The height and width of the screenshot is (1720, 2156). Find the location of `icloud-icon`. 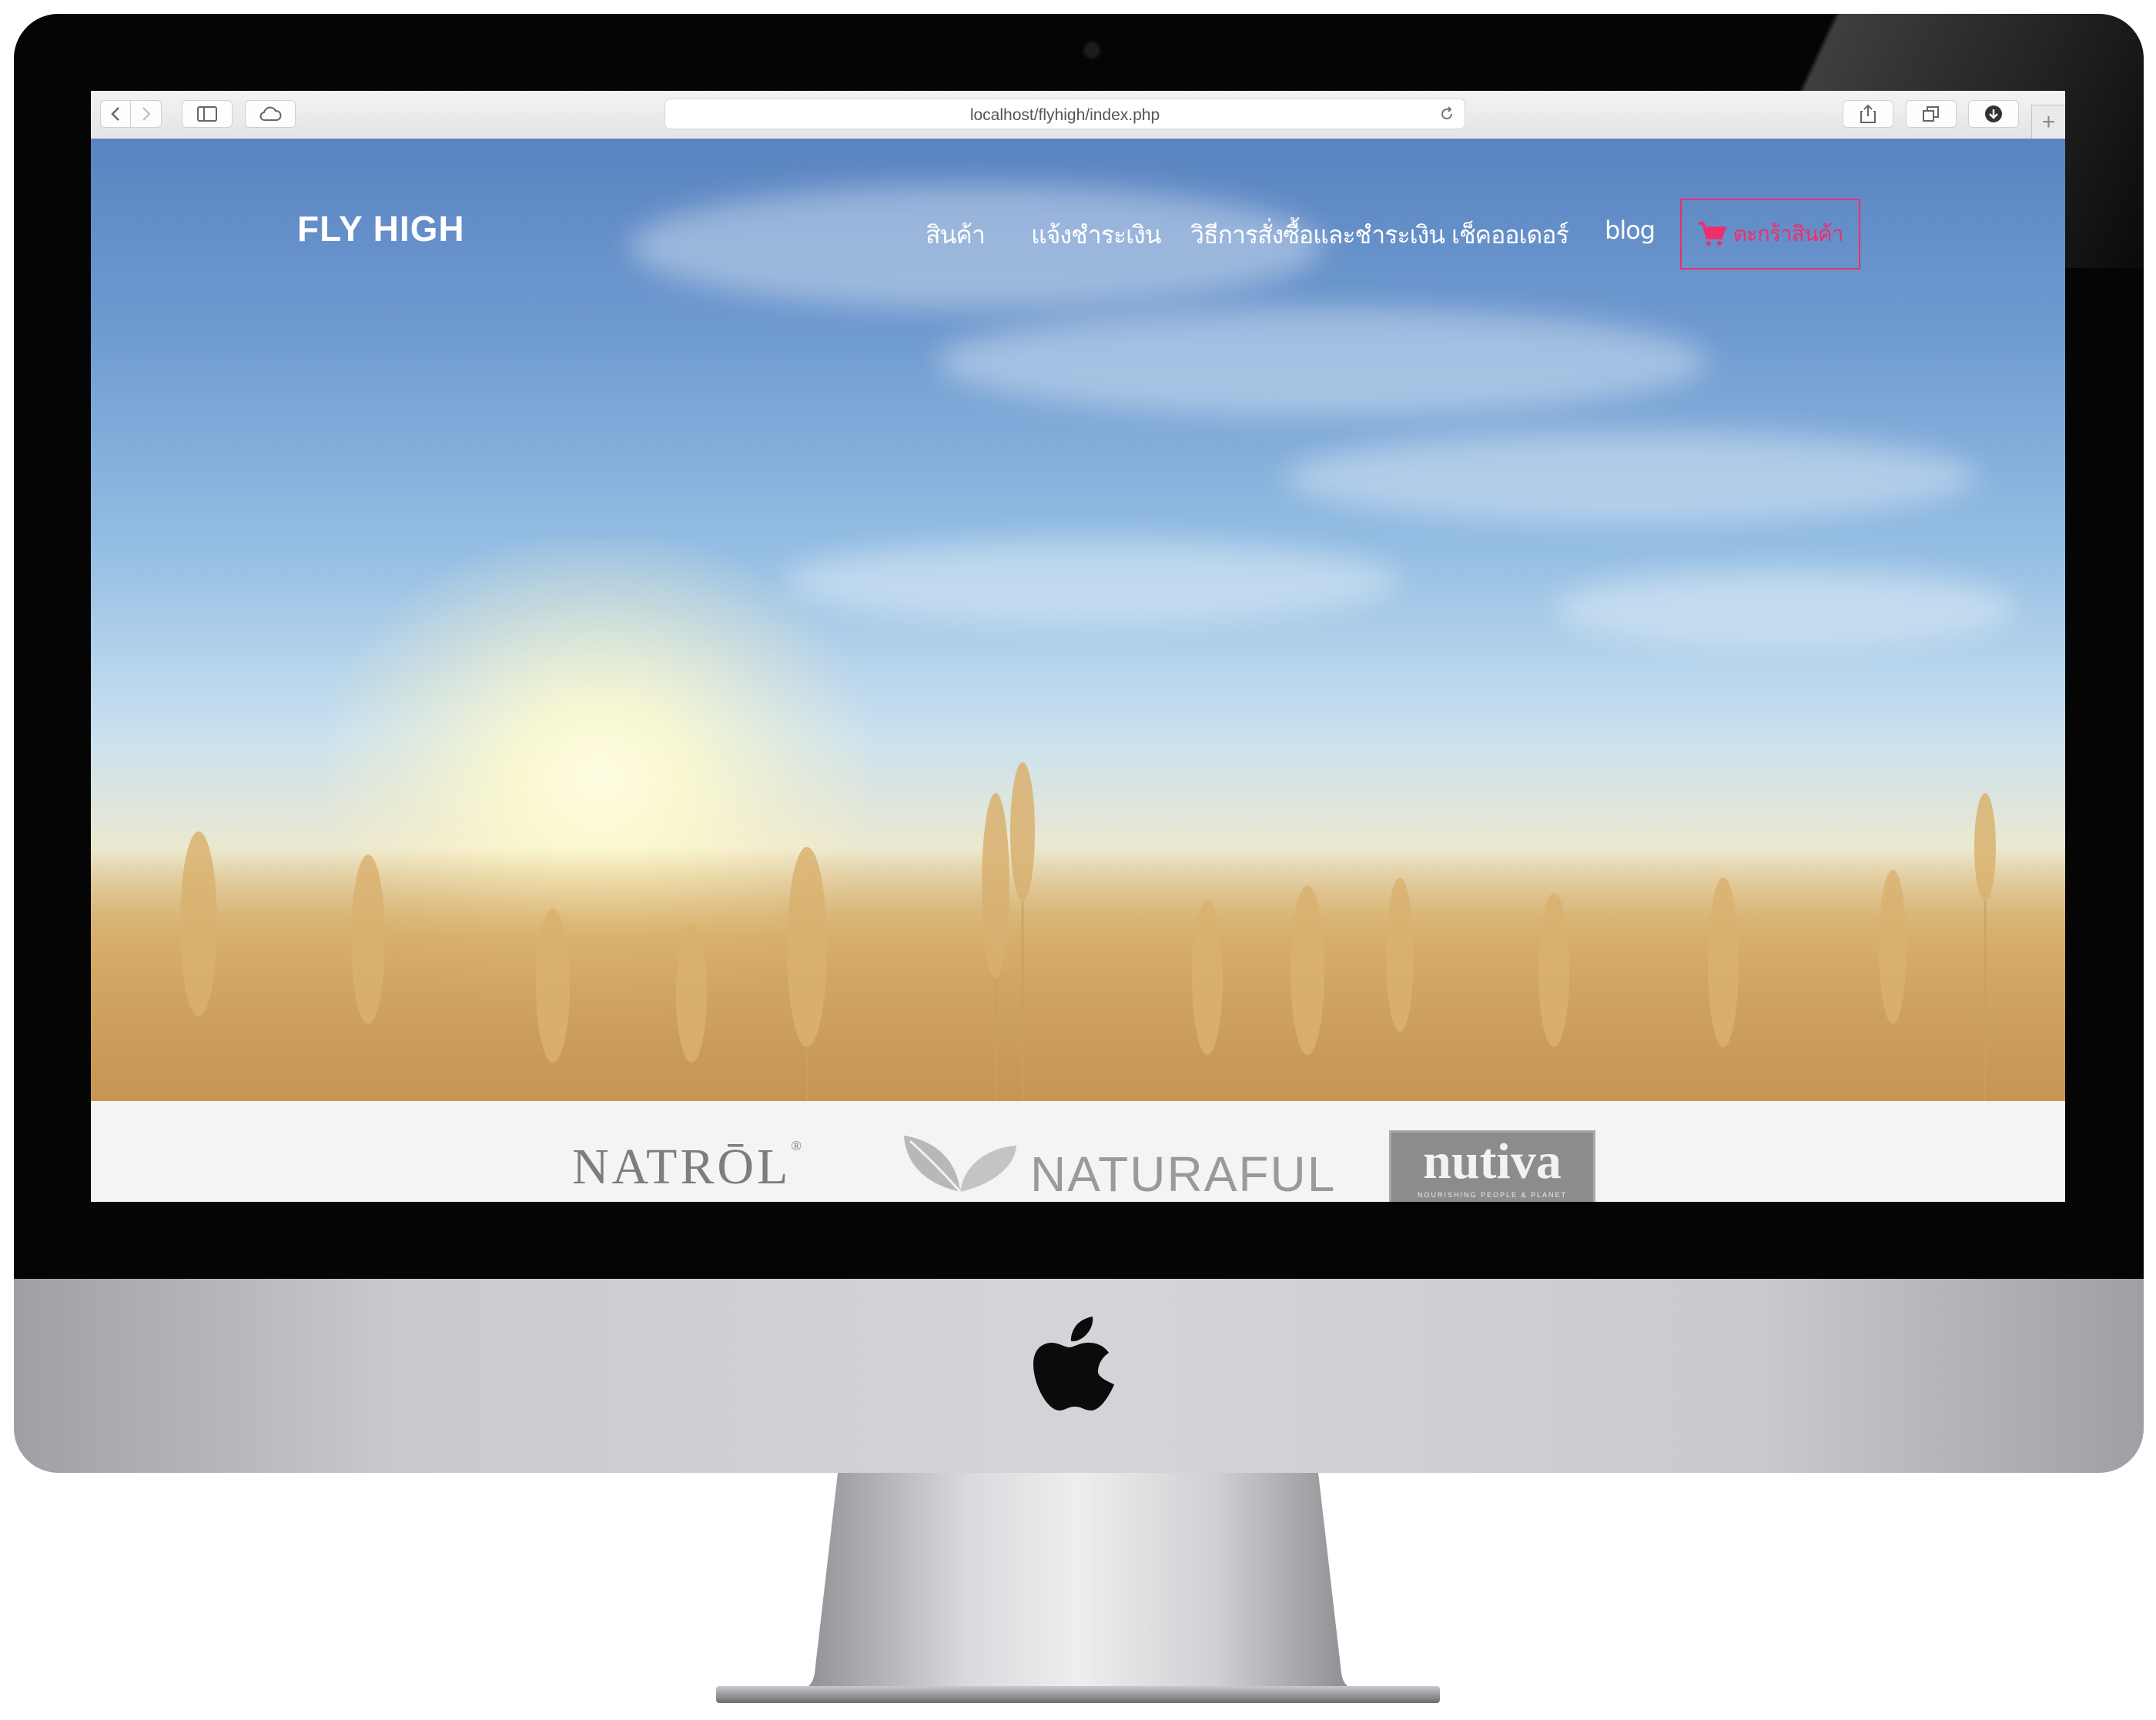

icloud-icon is located at coordinates (270, 113).